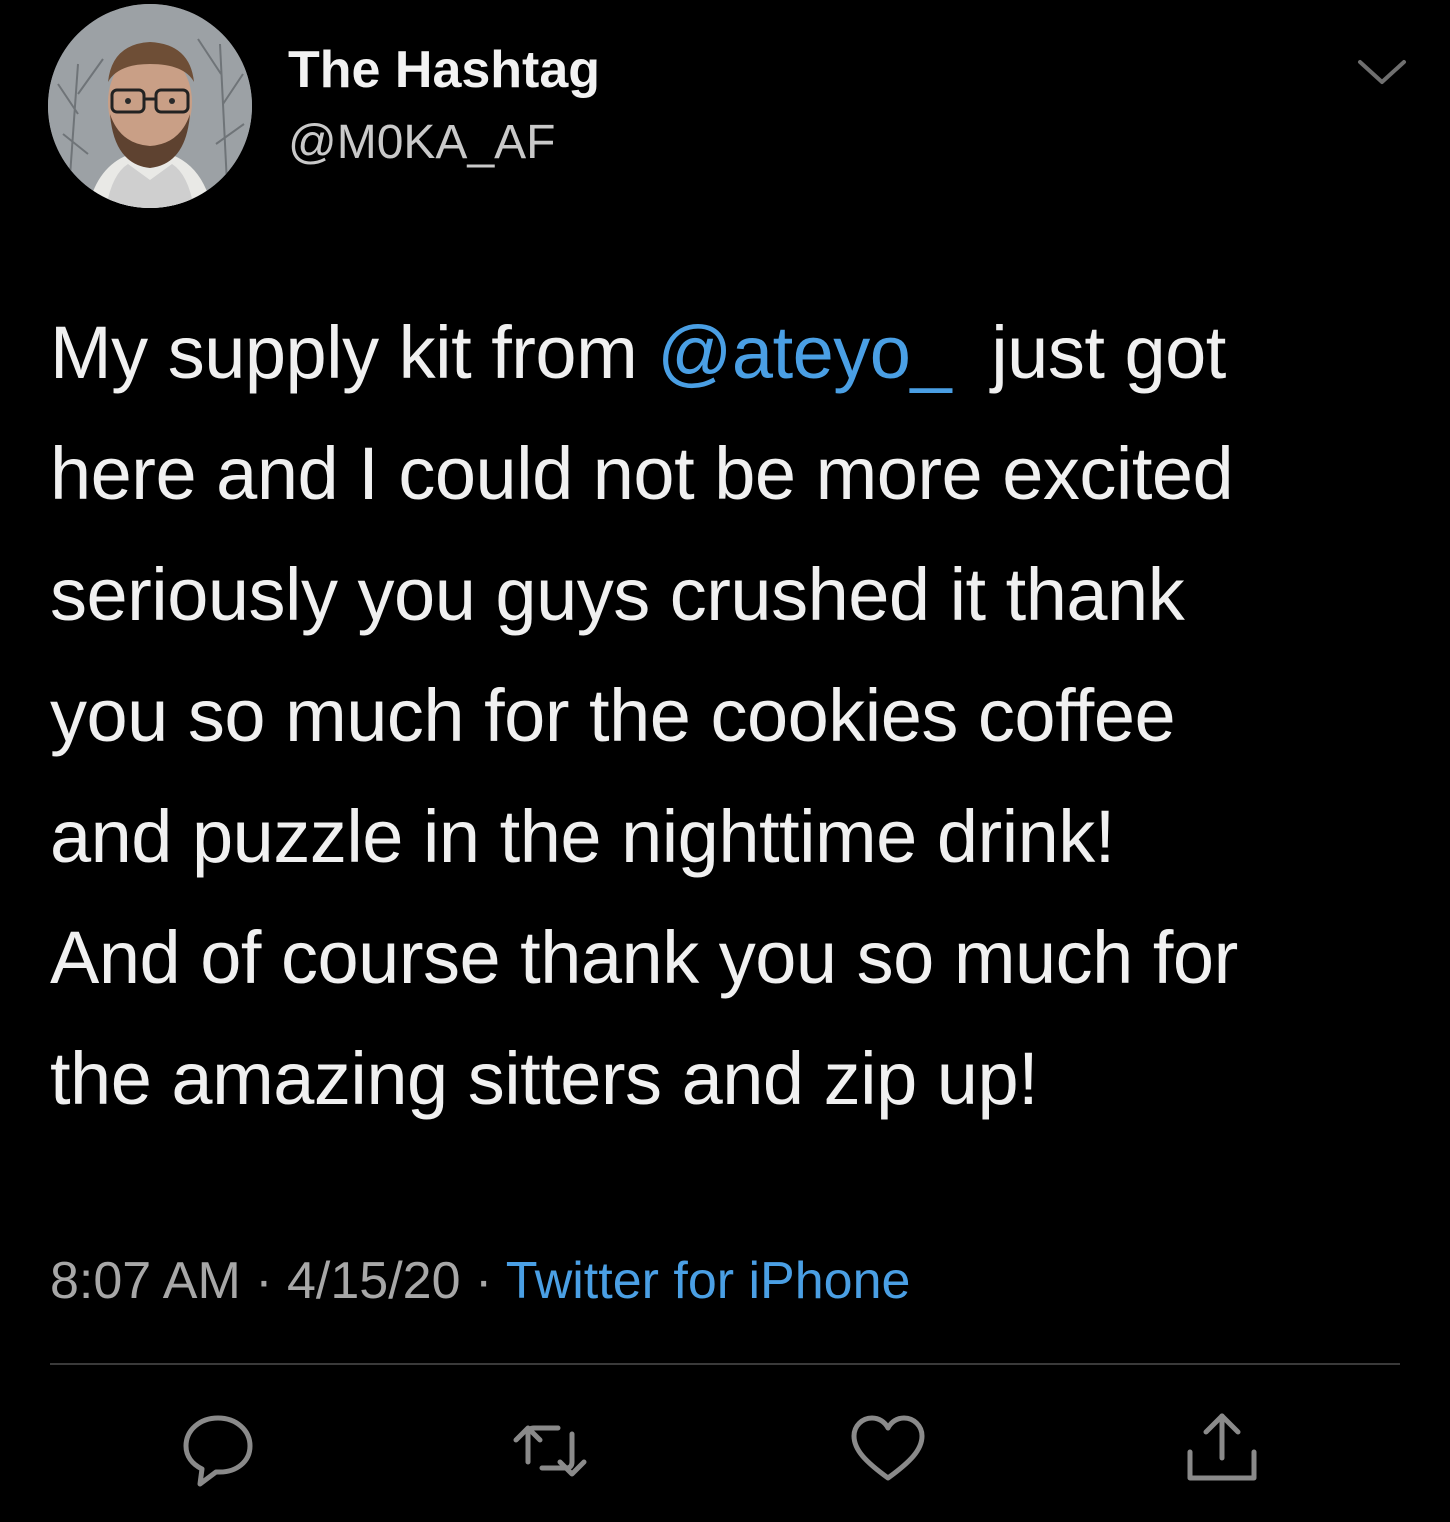 The image size is (1450, 1522). Describe the element at coordinates (544, 1078) in the screenshot. I see `tweet-line: the amazing sitters and zip up!` at that location.